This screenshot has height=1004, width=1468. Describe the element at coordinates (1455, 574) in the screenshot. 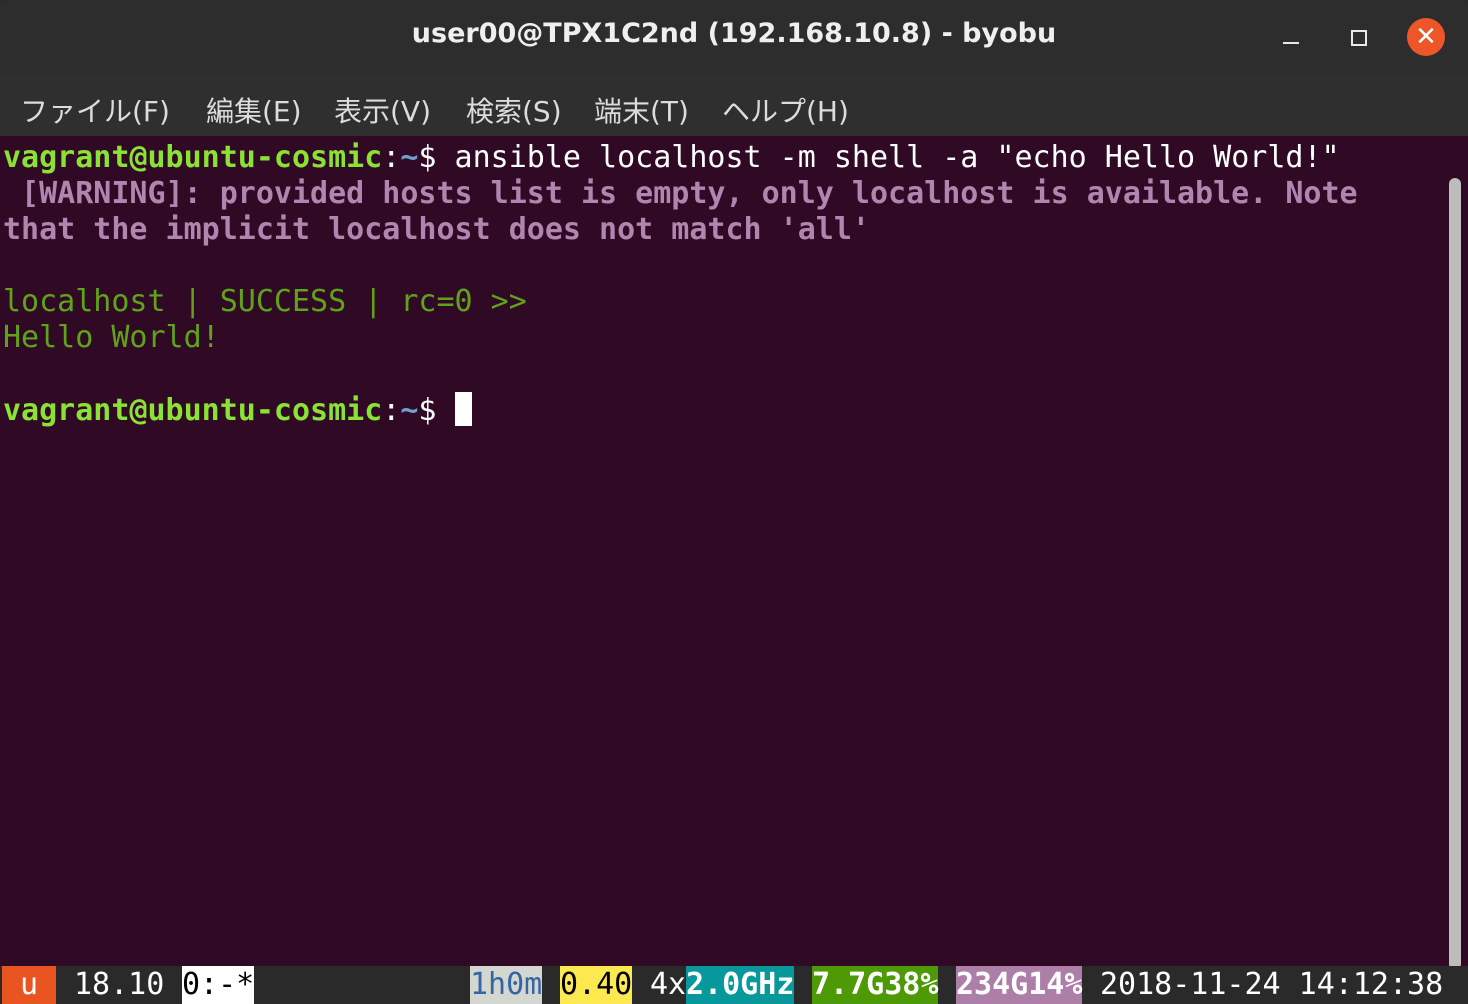

I see `scrollbar` at that location.